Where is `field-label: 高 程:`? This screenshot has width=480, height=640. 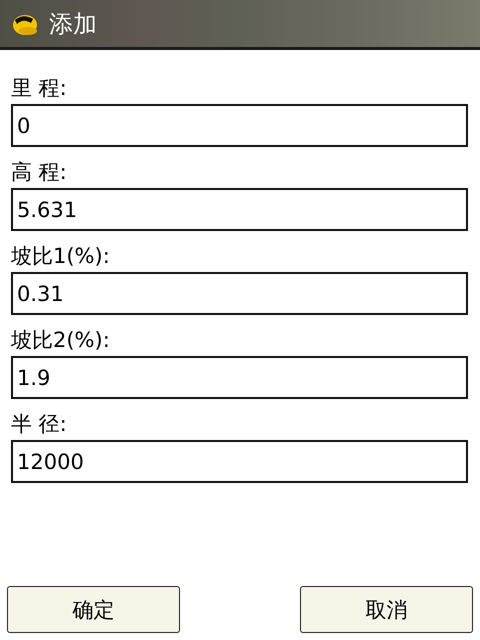
field-label: 高 程: is located at coordinates (39, 172).